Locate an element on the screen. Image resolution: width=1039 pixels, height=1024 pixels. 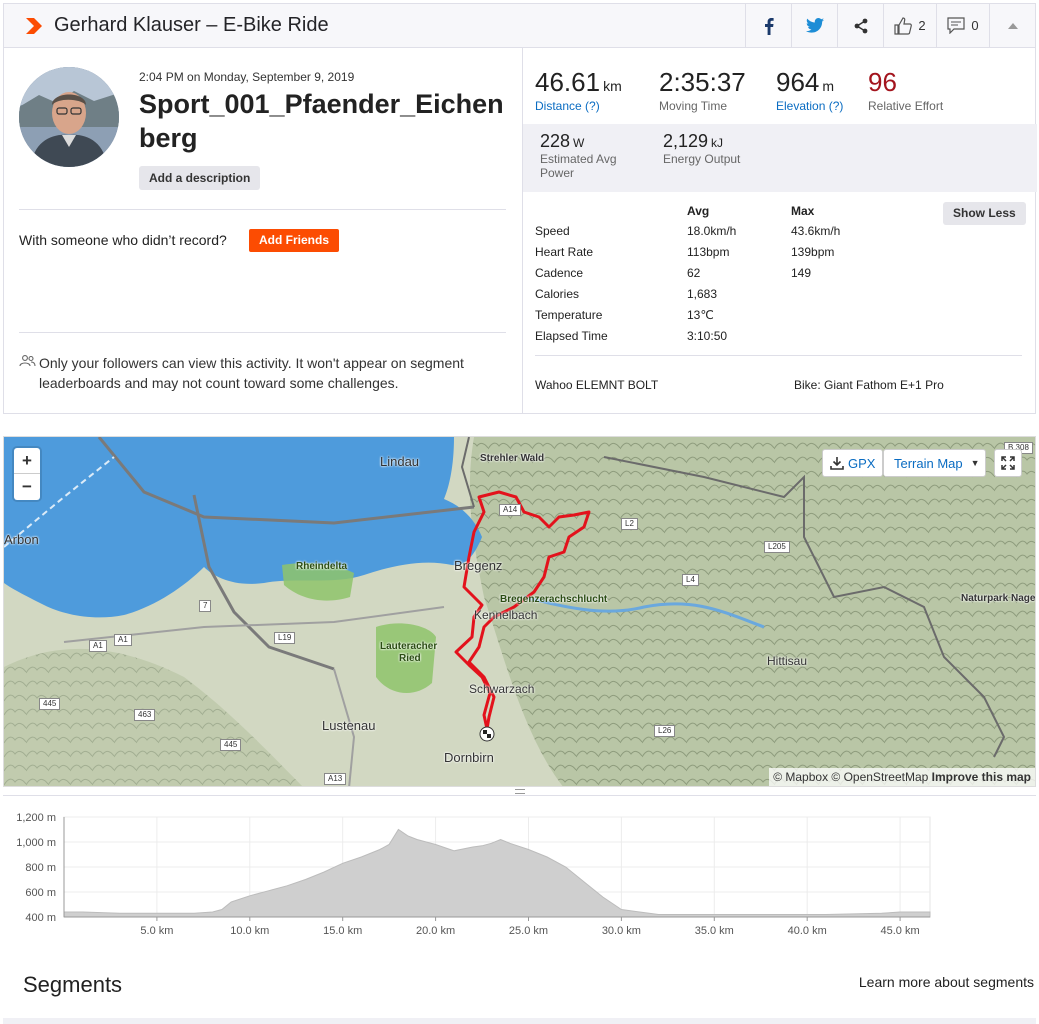
map-label: Lindau is located at coordinates (400, 461).